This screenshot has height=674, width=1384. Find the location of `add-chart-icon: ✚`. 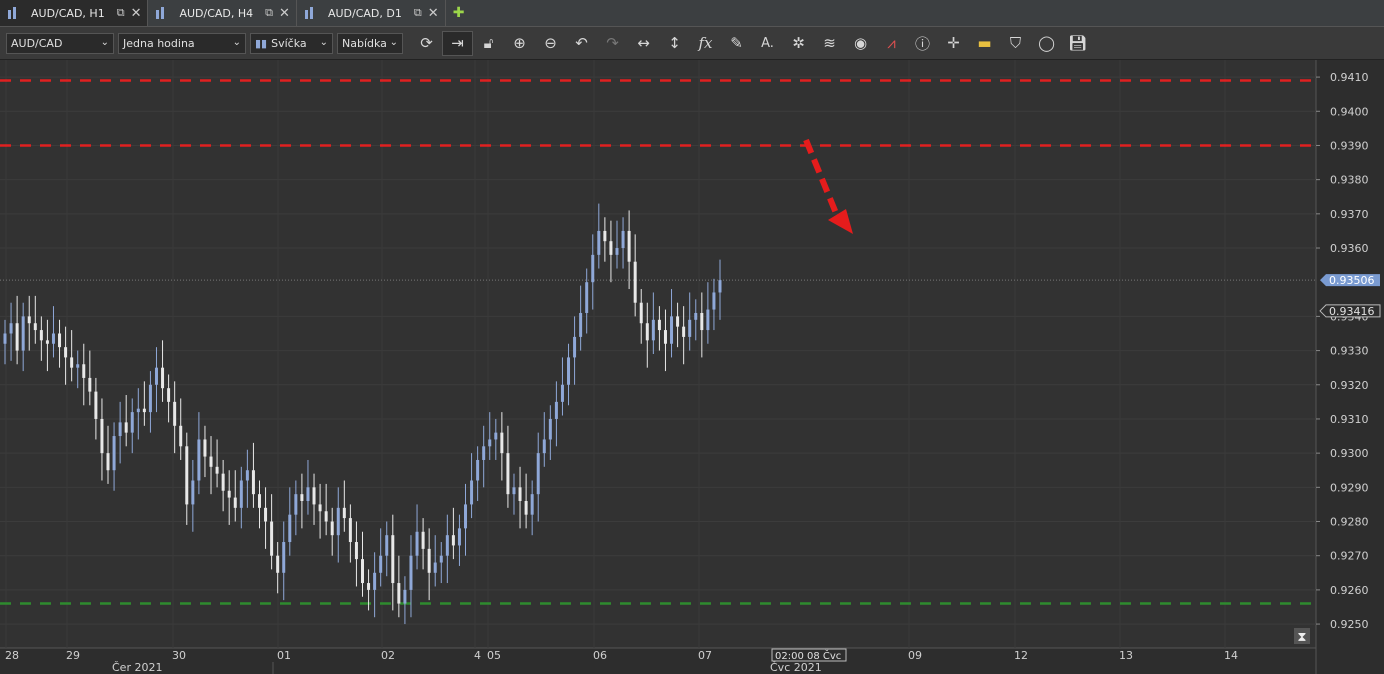

add-chart-icon: ✚ is located at coordinates (459, 13).